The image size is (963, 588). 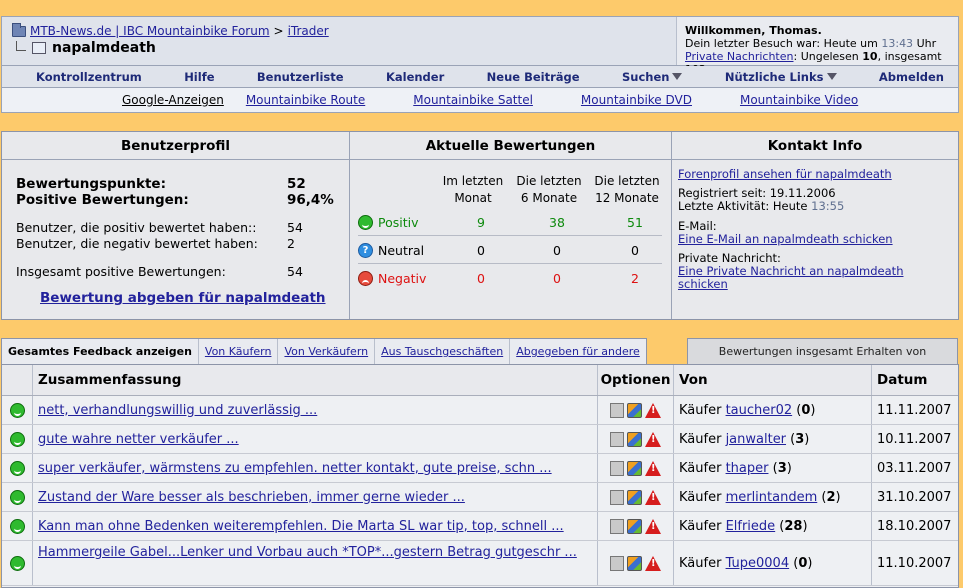 What do you see at coordinates (21, 46) in the screenshot?
I see `tree-branch-icon` at bounding box center [21, 46].